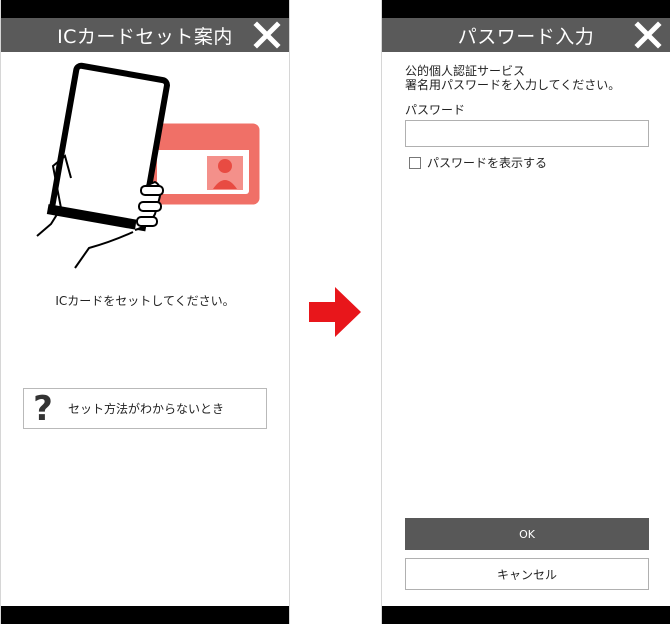 The width and height of the screenshot is (670, 624). I want to click on show-password-label: パスワードを表示する, so click(487, 163).